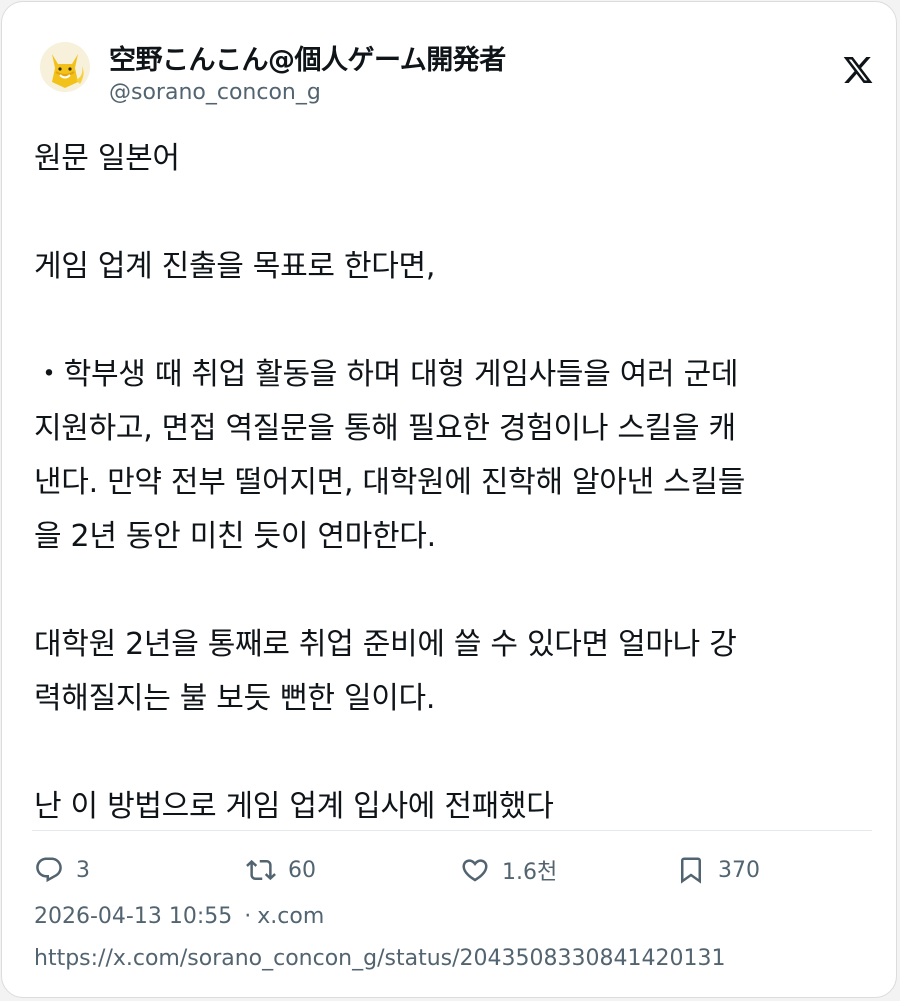 This screenshot has height=1001, width=900. What do you see at coordinates (530, 872) in the screenshot?
I see `like-count: 1.6천` at bounding box center [530, 872].